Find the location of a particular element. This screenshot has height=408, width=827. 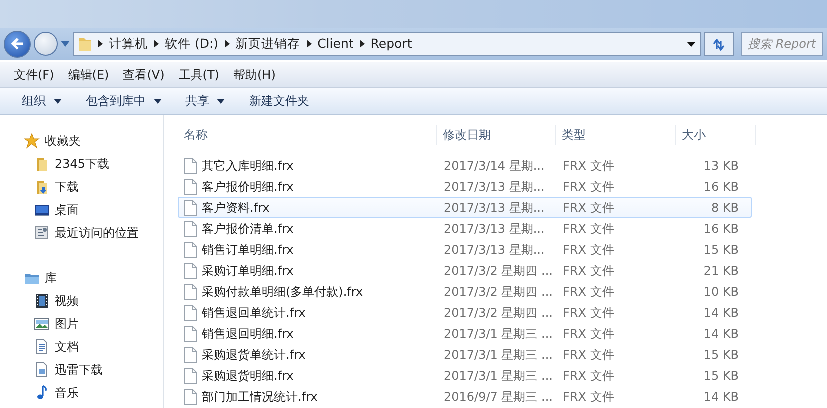

sidebar-item: 桌面 is located at coordinates (67, 209).